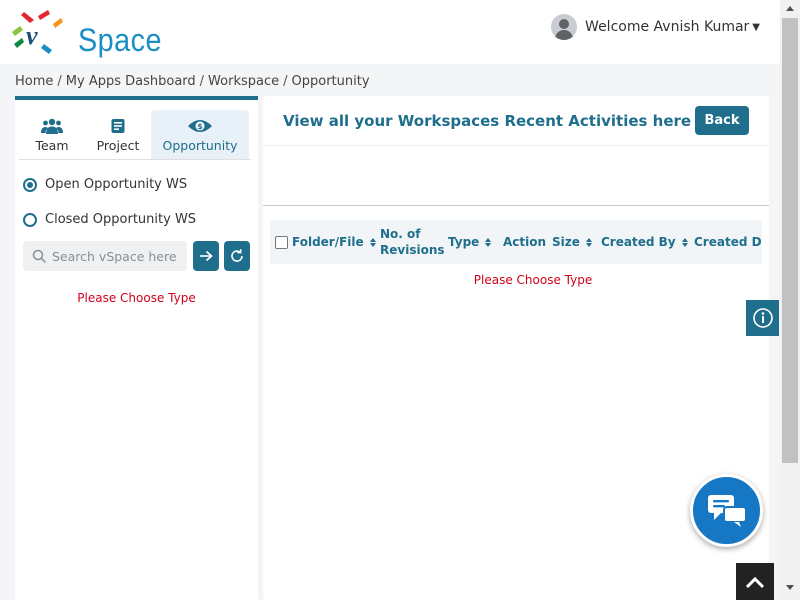 The height and width of the screenshot is (600, 800). Describe the element at coordinates (564, 27) in the screenshot. I see `avatar` at that location.